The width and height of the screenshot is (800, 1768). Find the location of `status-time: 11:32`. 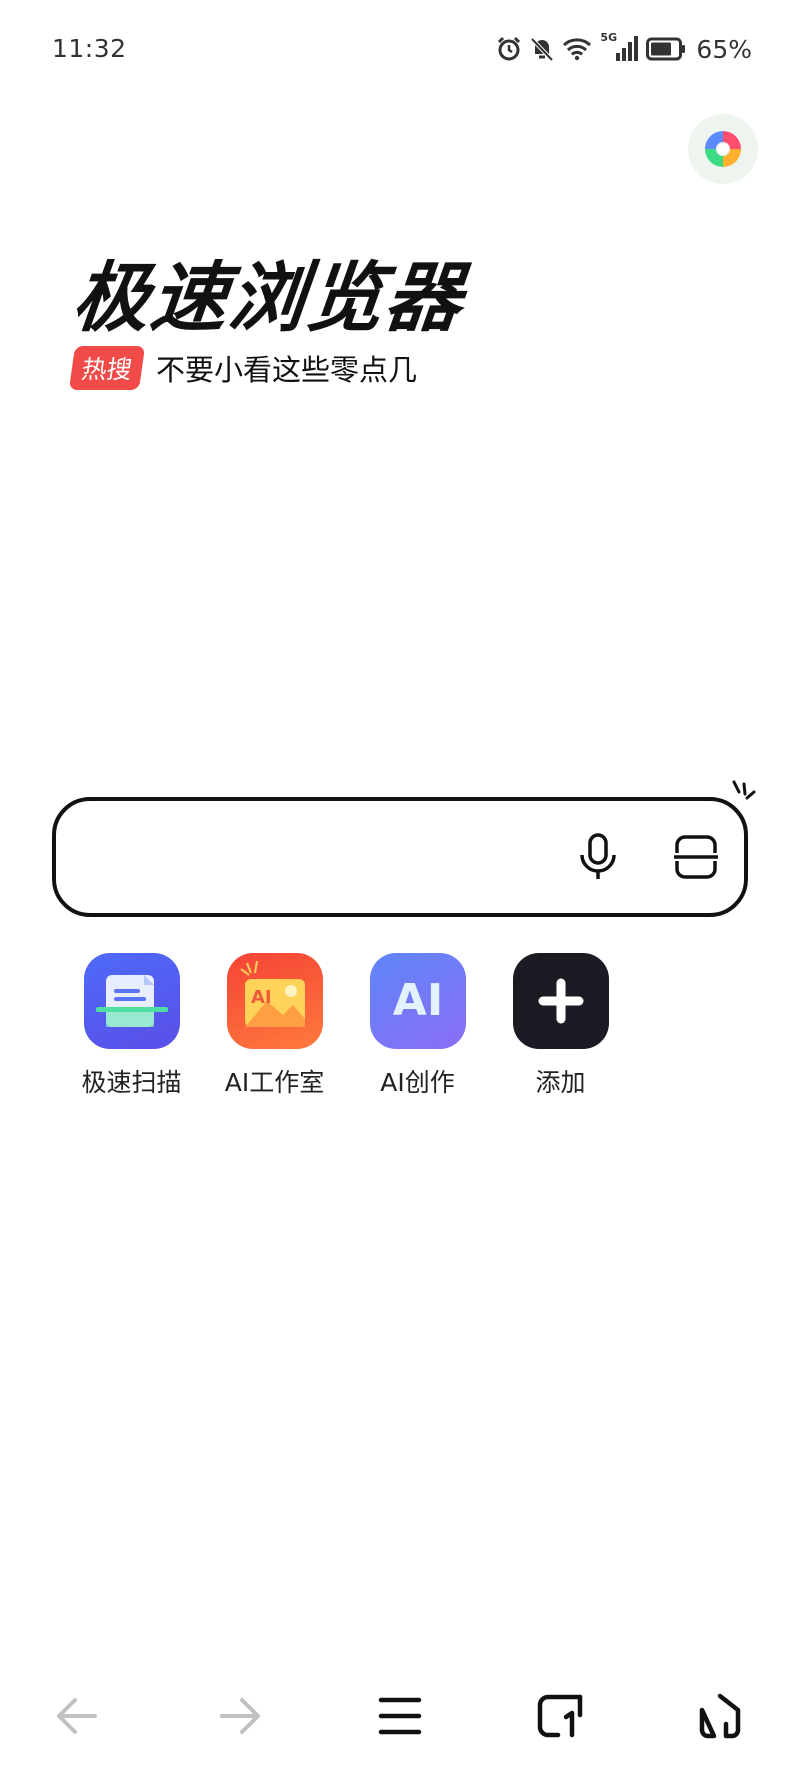

status-time: 11:32 is located at coordinates (89, 48).